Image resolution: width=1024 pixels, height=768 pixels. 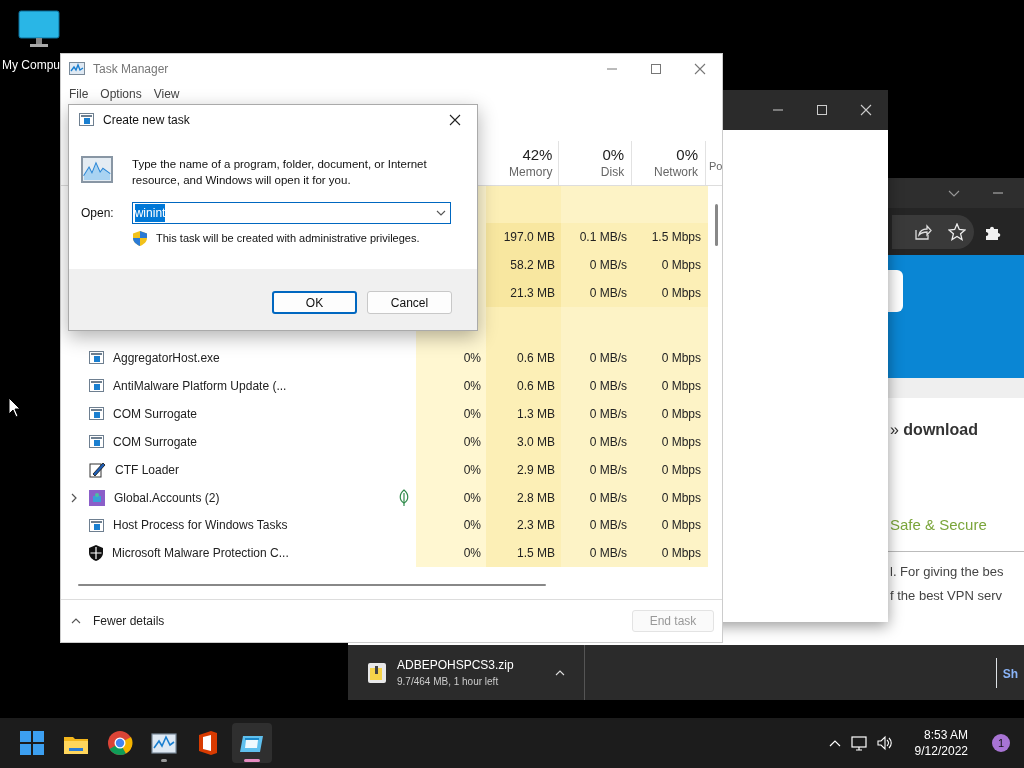 What do you see at coordinates (933, 231) in the screenshot?
I see `address-bar` at bounding box center [933, 231].